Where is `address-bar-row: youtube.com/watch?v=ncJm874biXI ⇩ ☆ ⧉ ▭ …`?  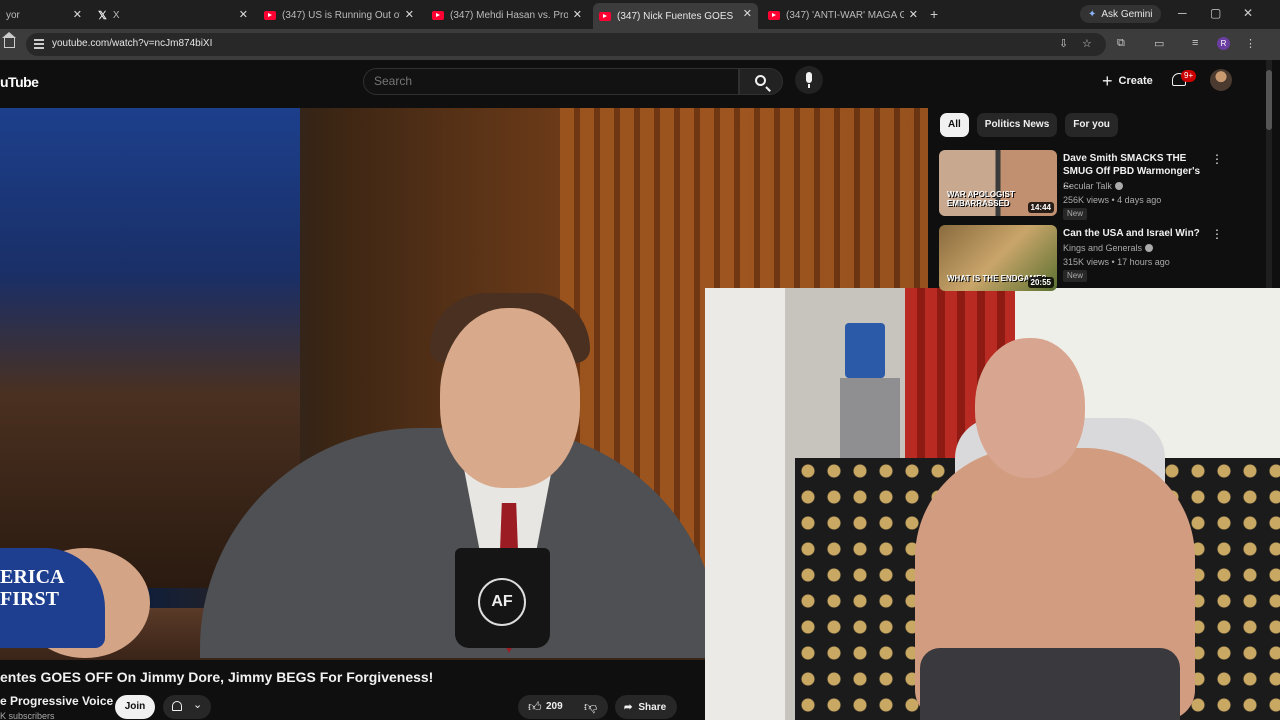
address-bar-row: youtube.com/watch?v=ncJm874biXI ⇩ ☆ ⧉ ▭ … is located at coordinates (640, 44).